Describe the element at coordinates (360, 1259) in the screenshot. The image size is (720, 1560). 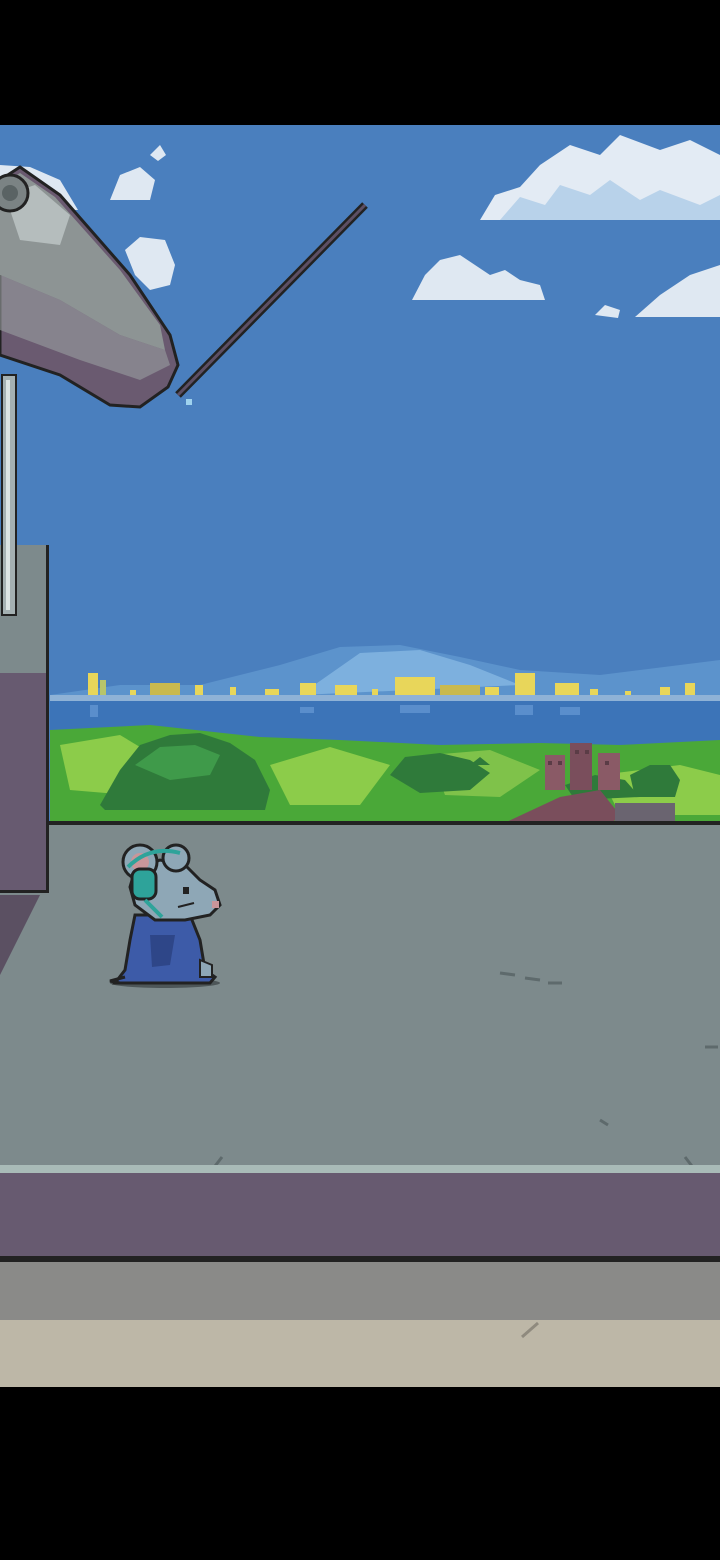
I see `ledge-shadow` at that location.